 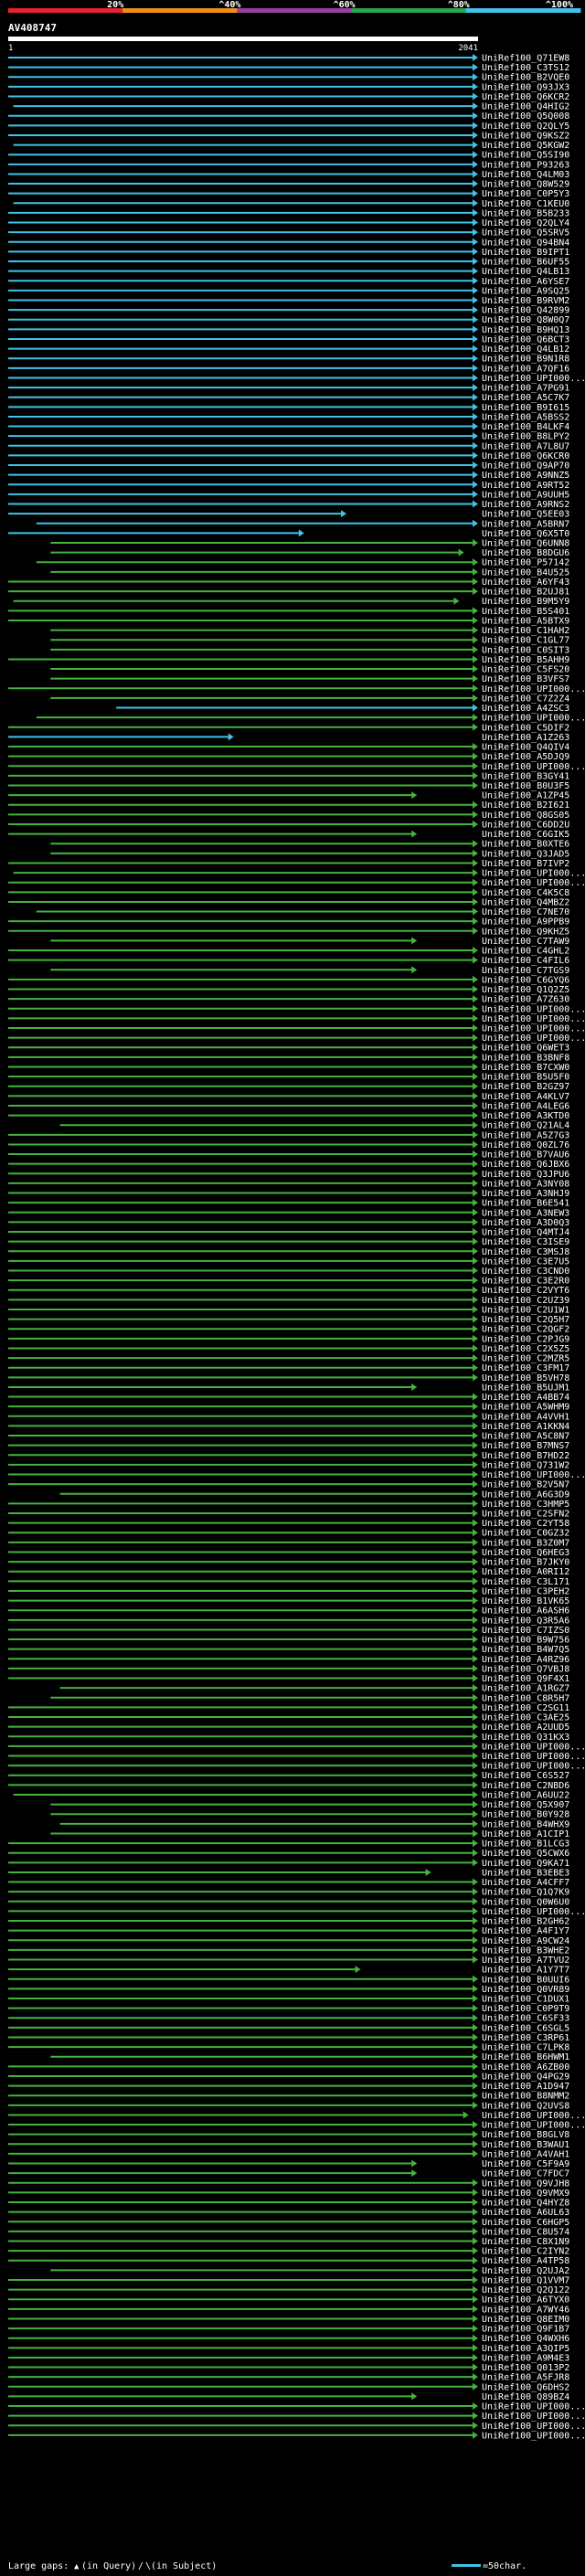 What do you see at coordinates (525, 2378) in the screenshot?
I see `hit-label: UniRef100_A5FJR8` at bounding box center [525, 2378].